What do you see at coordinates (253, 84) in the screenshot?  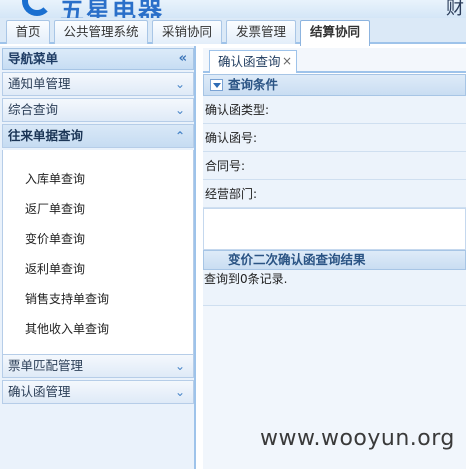 I see `query-panel-title: 查询条件` at bounding box center [253, 84].